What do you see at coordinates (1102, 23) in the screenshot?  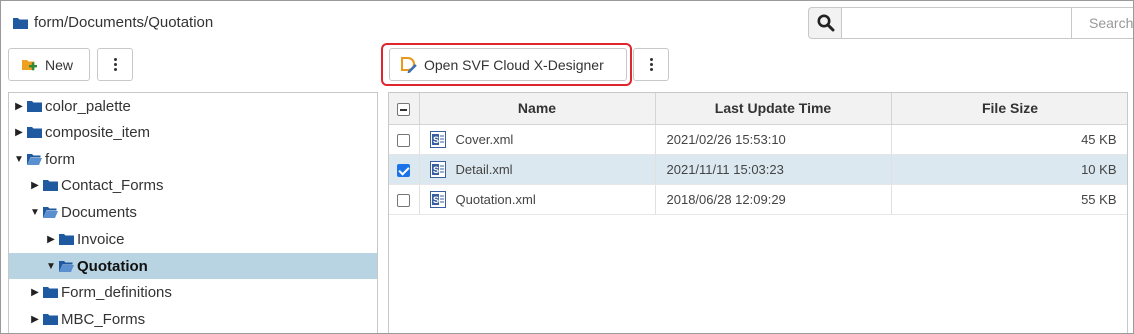 I see `search-button: Search` at bounding box center [1102, 23].